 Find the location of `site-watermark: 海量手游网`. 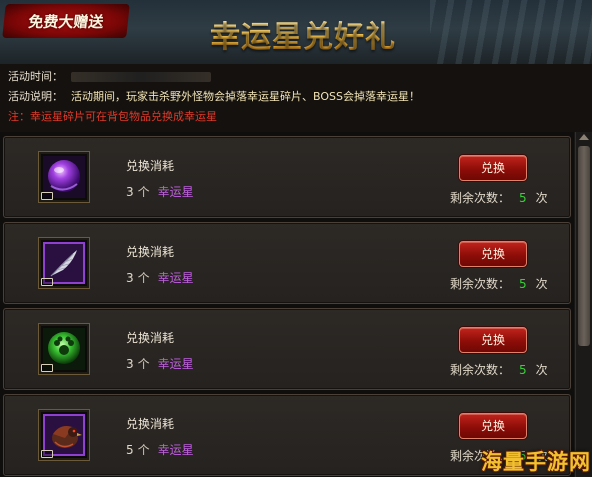

site-watermark: 海量手游网 is located at coordinates (536, 461).